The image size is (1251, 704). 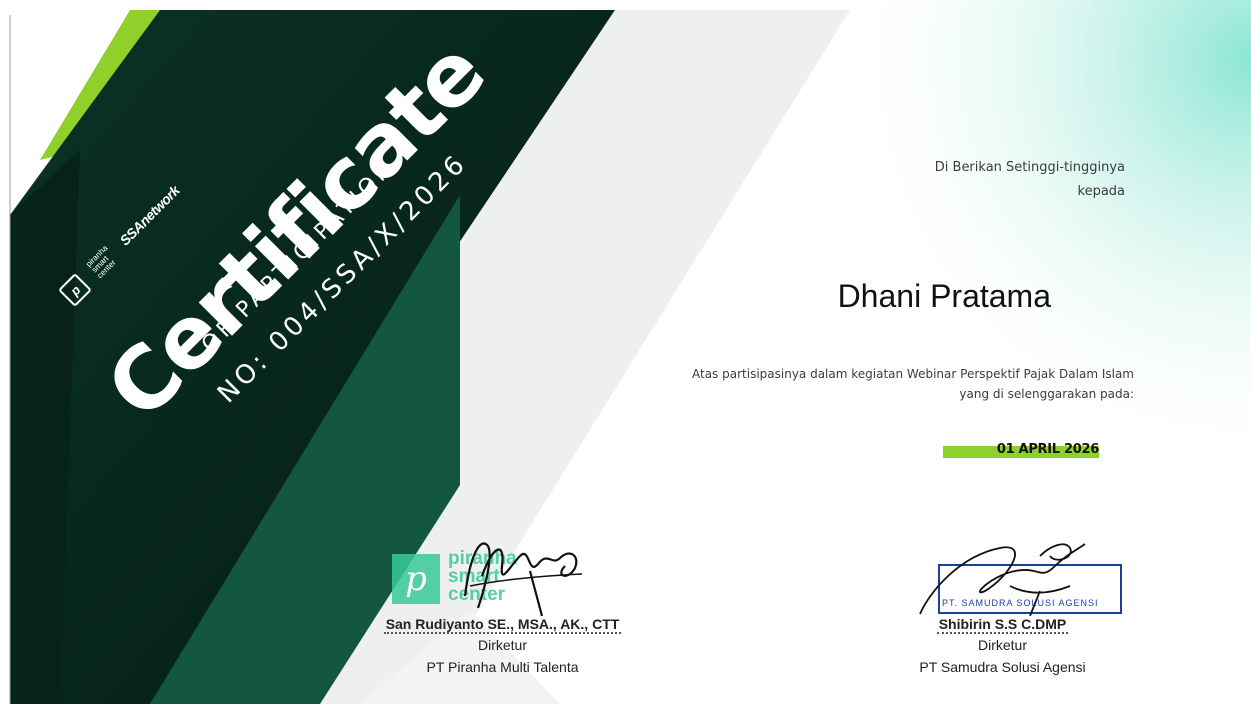 I want to click on recipient-name: Dhani Pratama, so click(x=944, y=296).